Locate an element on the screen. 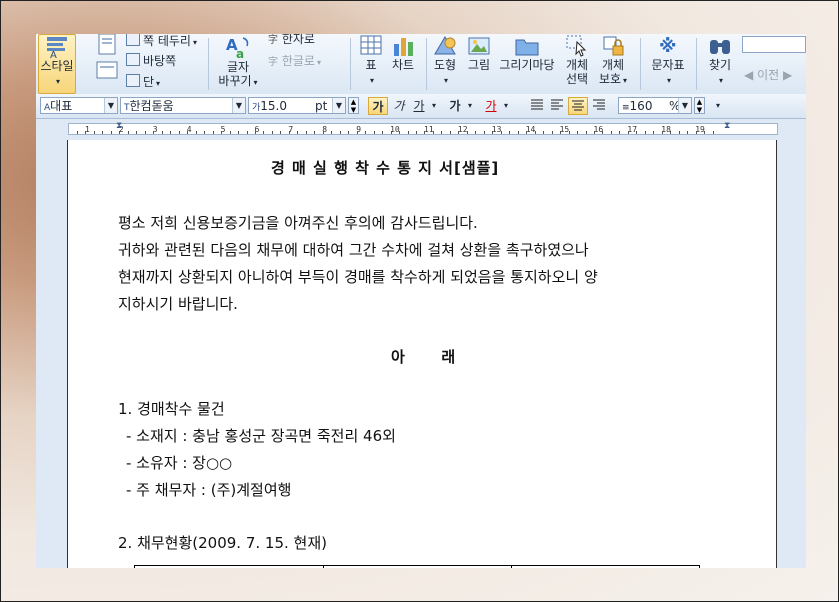 This screenshot has width=839, height=602. find-prev-button: ◀ 이전 ▶ is located at coordinates (768, 74).